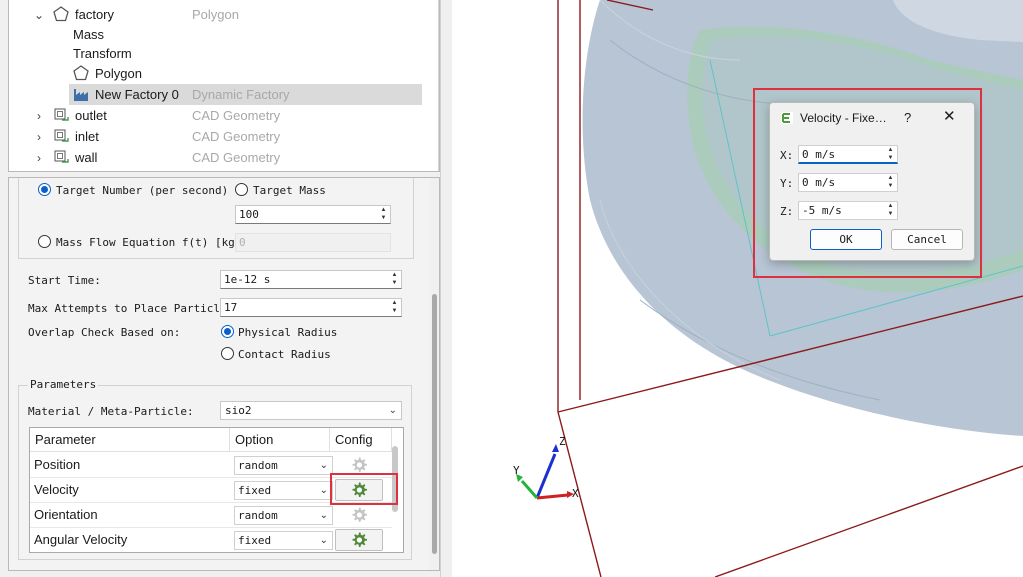 This screenshot has height=577, width=1023. I want to click on y-velocity-spinbox: 0 m/s ▲ ▼, so click(848, 182).